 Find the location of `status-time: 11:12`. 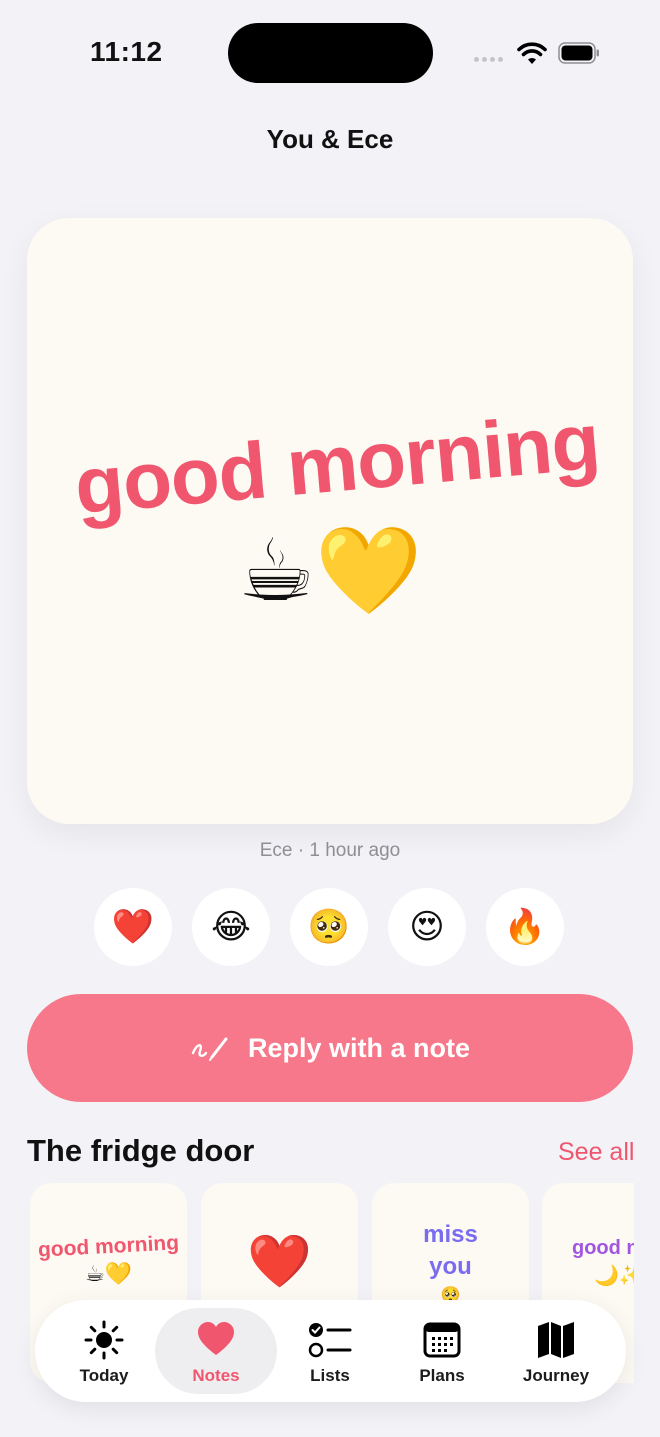

status-time: 11:12 is located at coordinates (126, 51).